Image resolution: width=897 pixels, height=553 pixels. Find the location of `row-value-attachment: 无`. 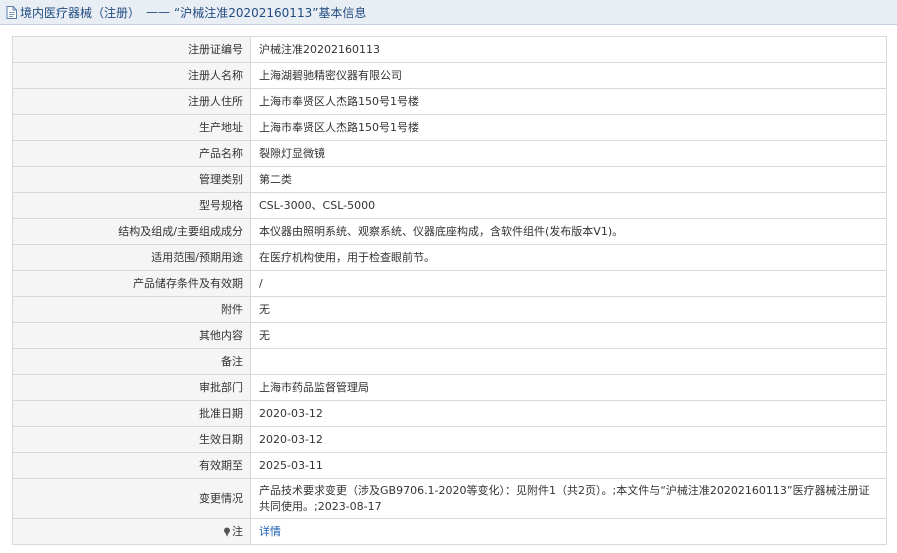

row-value-attachment: 无 is located at coordinates (568, 309).